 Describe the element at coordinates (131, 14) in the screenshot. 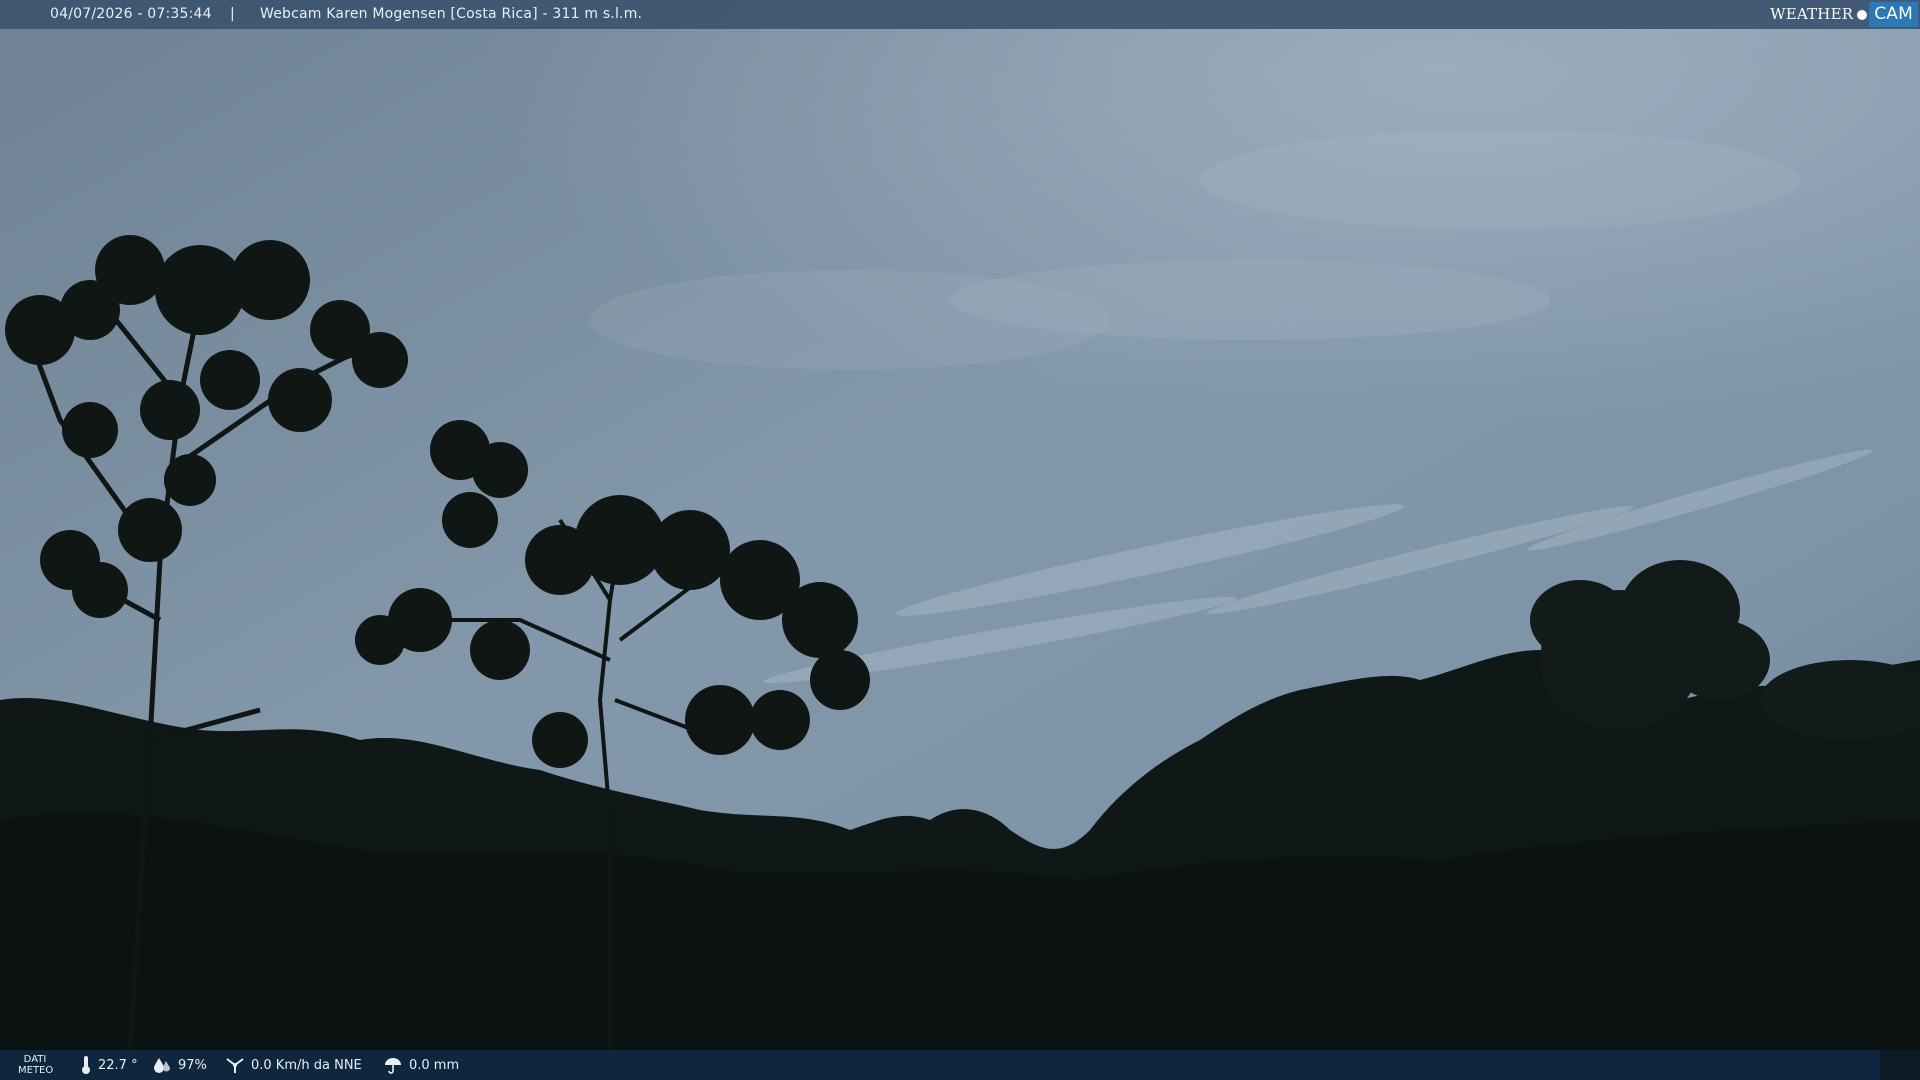

I see `datetime-label: 04/07/2026 - 07:35:44` at that location.